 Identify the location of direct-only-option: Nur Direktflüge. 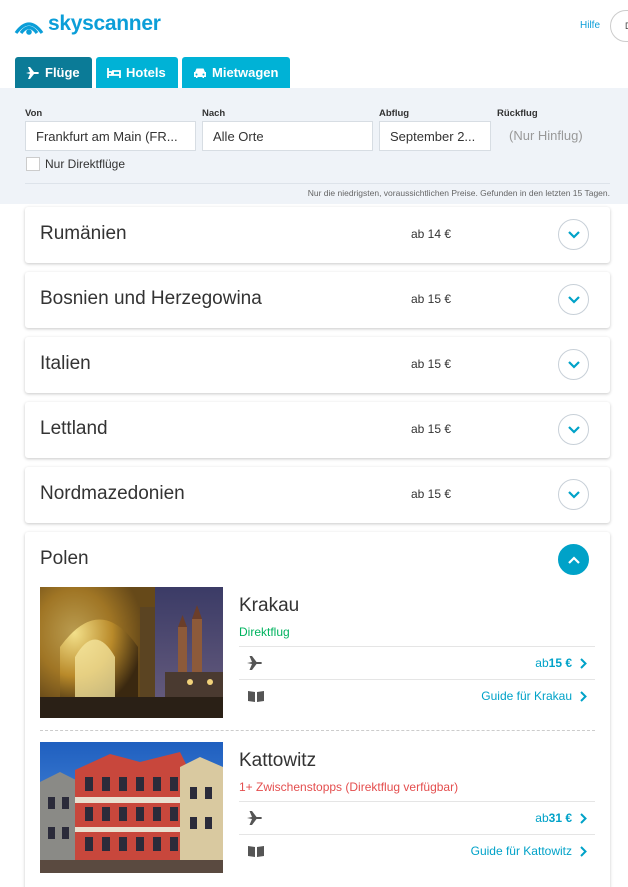
(75, 164).